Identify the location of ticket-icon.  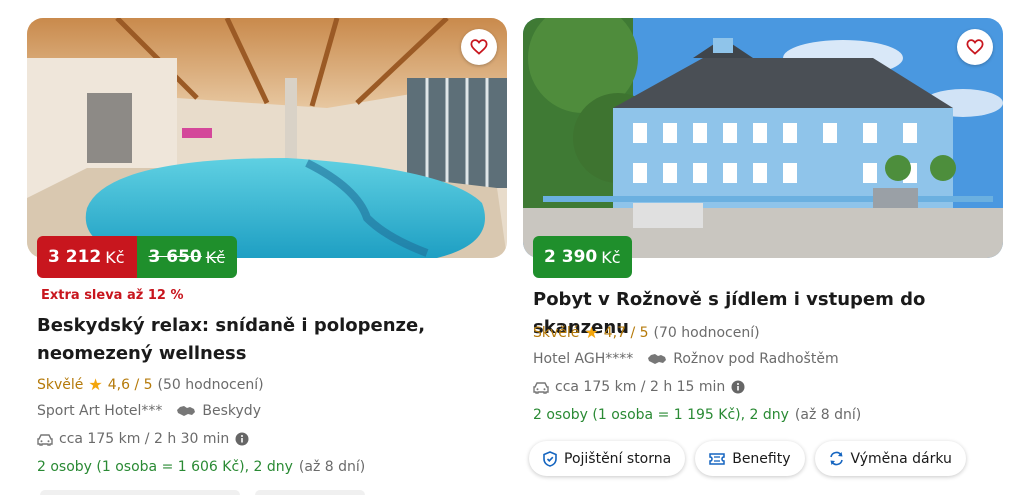
(717, 458).